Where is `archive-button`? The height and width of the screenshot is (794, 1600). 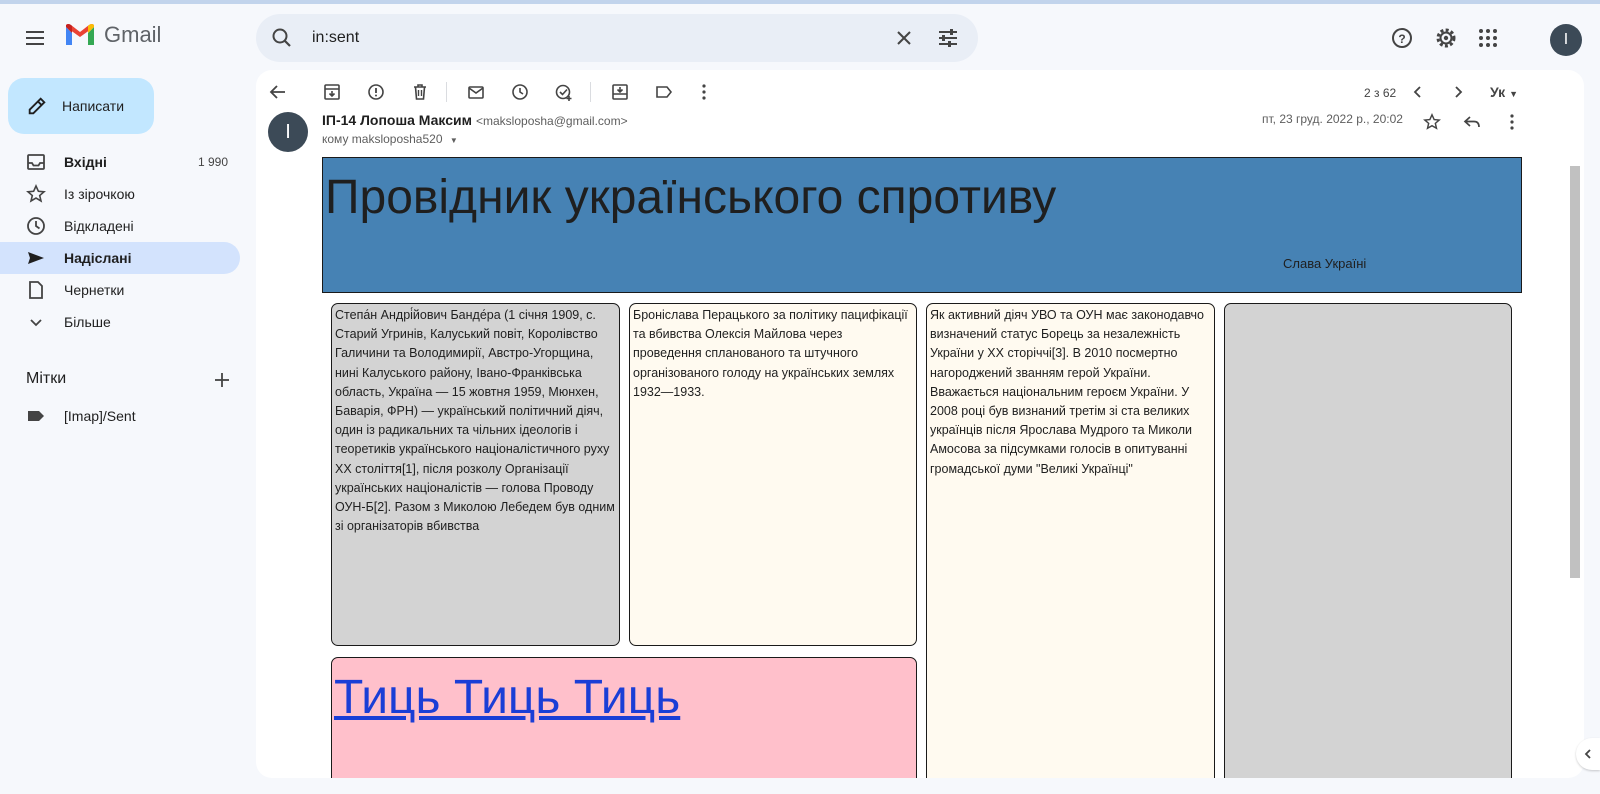
archive-button is located at coordinates (332, 92).